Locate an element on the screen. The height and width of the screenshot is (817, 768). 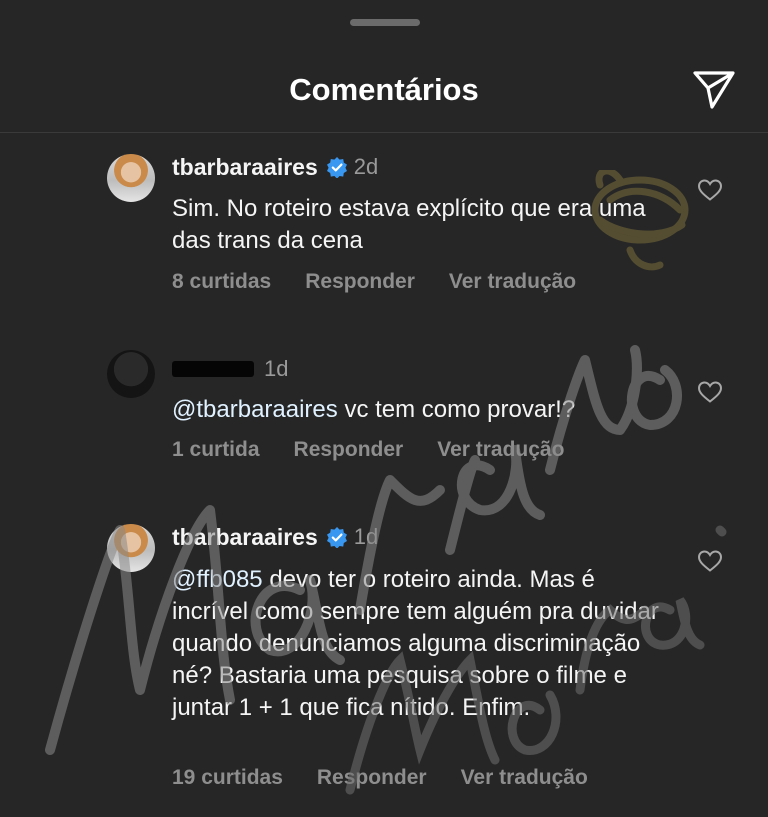
comment-text: @tbarbaraaires vc tem como provar!? is located at coordinates (432, 410).